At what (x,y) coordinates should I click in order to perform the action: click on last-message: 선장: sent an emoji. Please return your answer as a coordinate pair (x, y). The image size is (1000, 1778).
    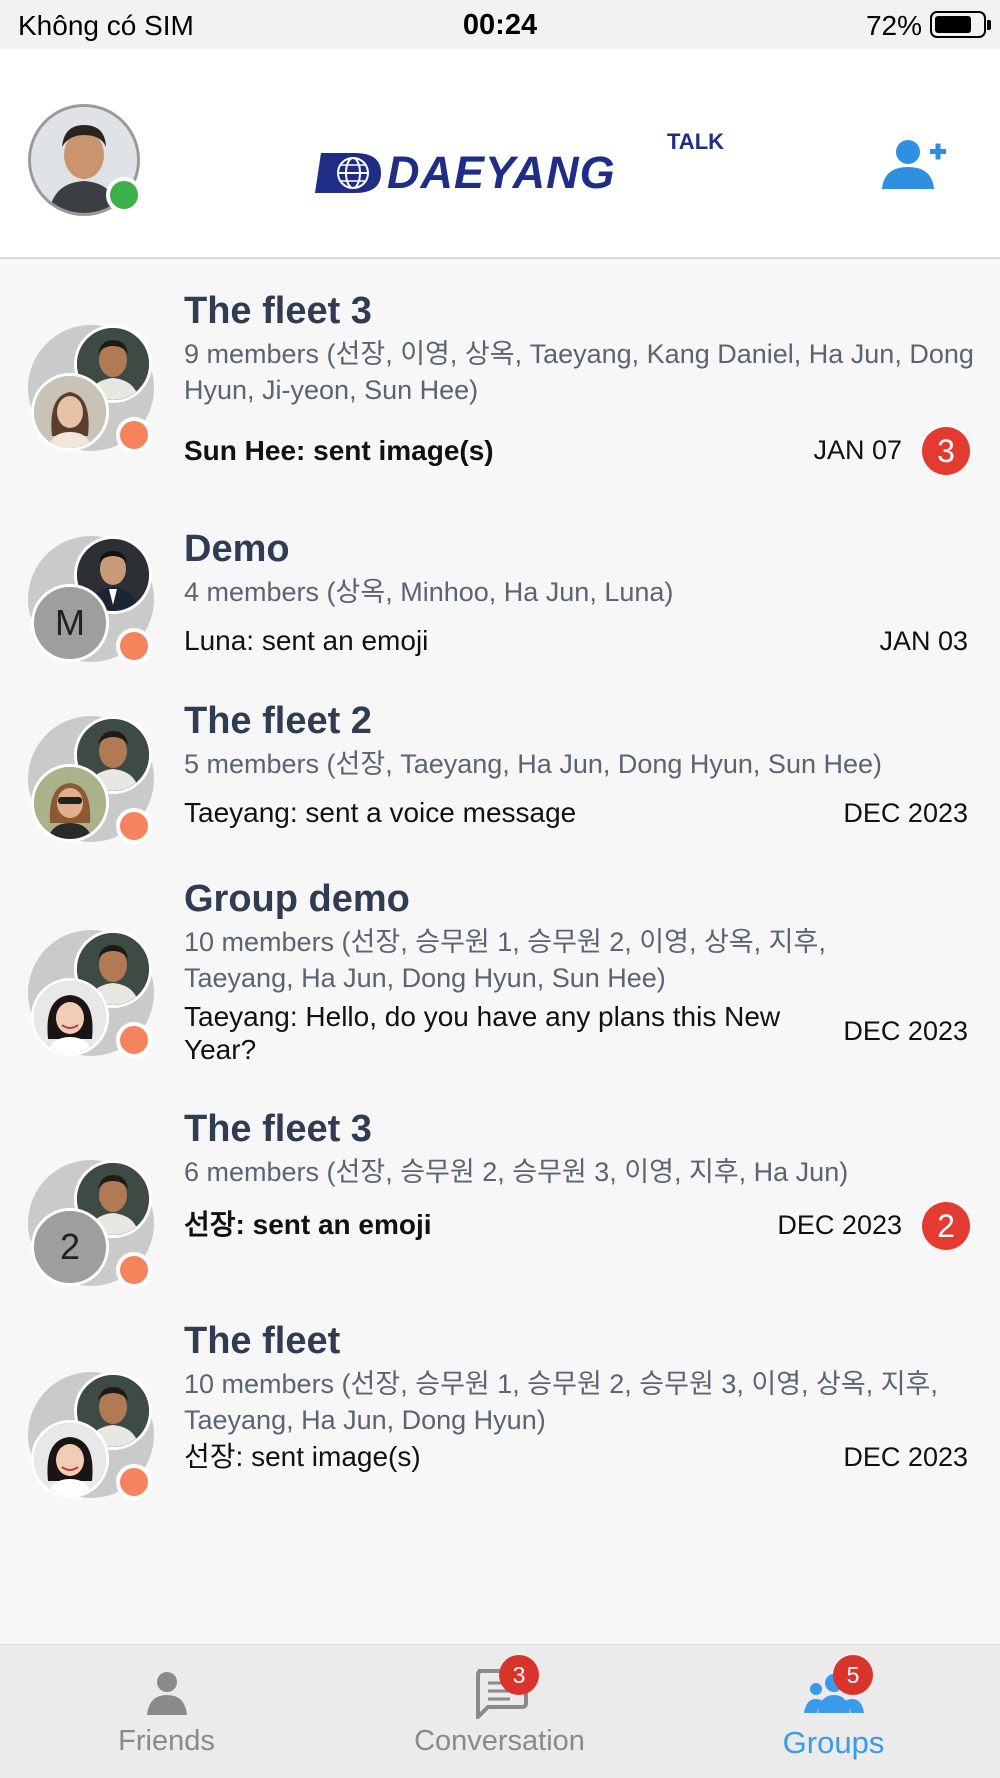
    Looking at the image, I should click on (308, 1224).